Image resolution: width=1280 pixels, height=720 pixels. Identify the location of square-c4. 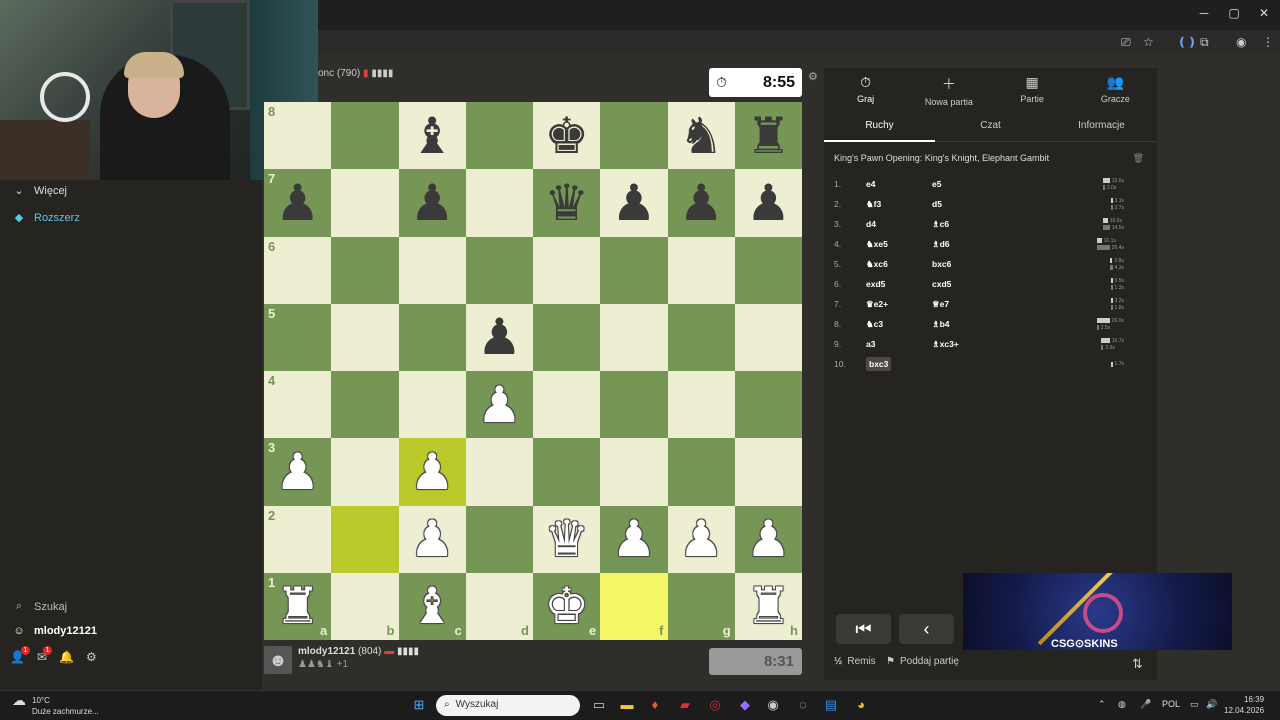
(432, 405).